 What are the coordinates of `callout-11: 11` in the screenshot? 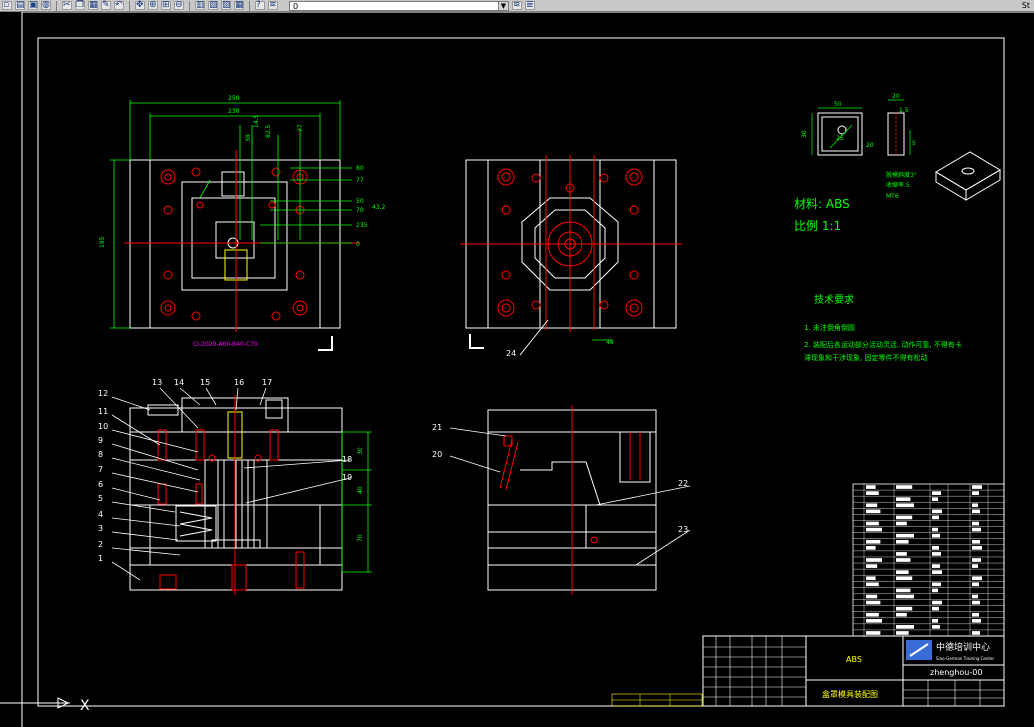 It's located at (103, 411).